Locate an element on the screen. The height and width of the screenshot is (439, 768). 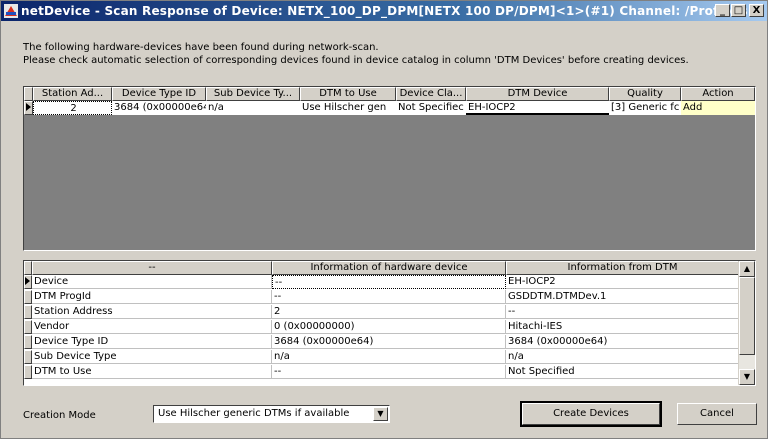
creation-mode-value: Use Hilscher generic DTMs if available is located at coordinates (254, 413).